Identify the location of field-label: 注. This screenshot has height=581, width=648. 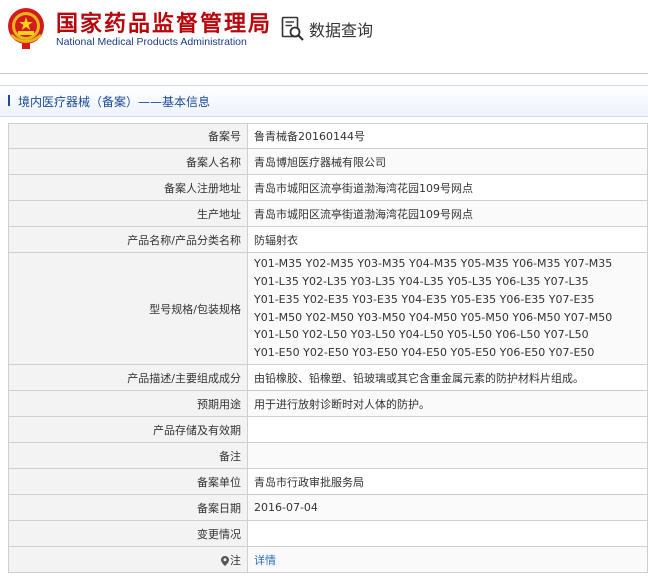
(128, 559).